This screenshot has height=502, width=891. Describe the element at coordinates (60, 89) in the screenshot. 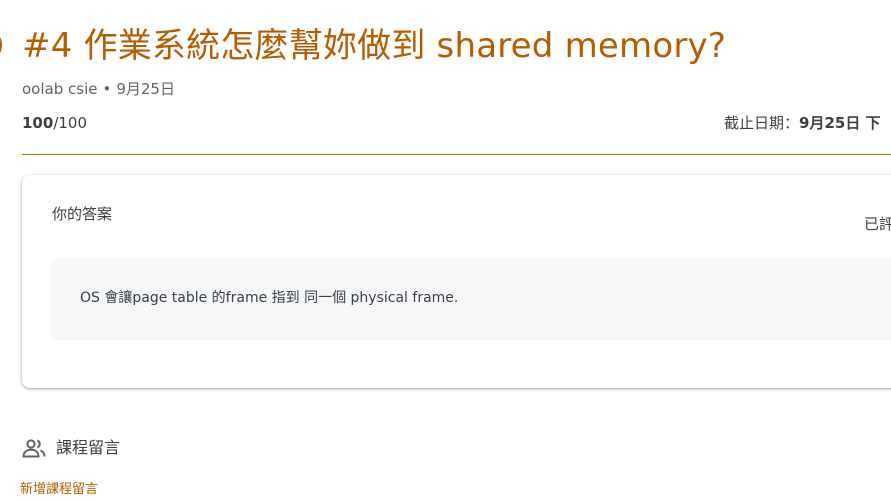

I see `author-name: oolab csie` at that location.